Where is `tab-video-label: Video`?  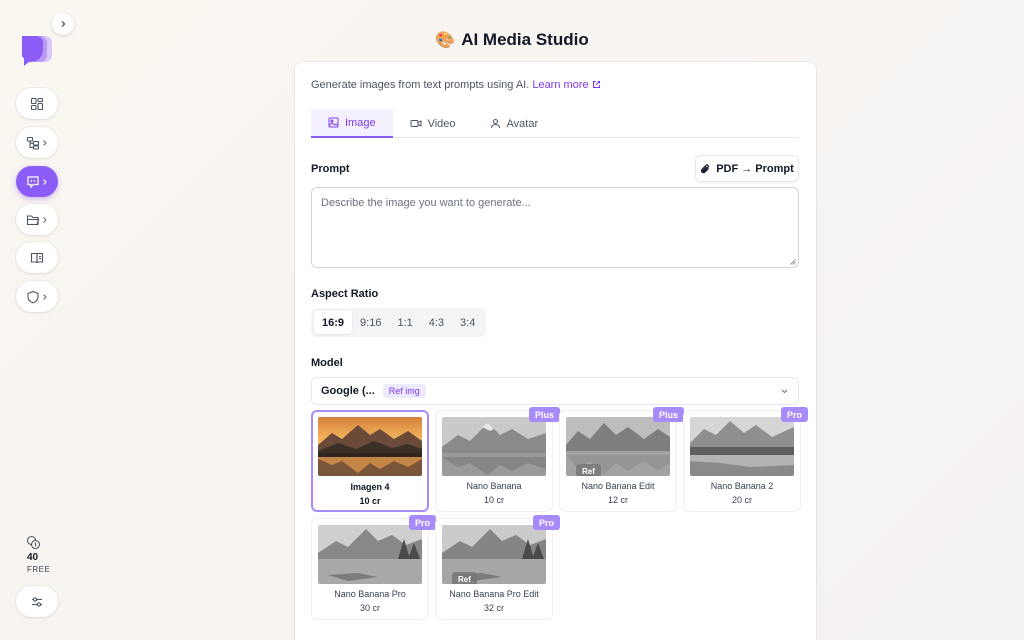 tab-video-label: Video is located at coordinates (441, 123).